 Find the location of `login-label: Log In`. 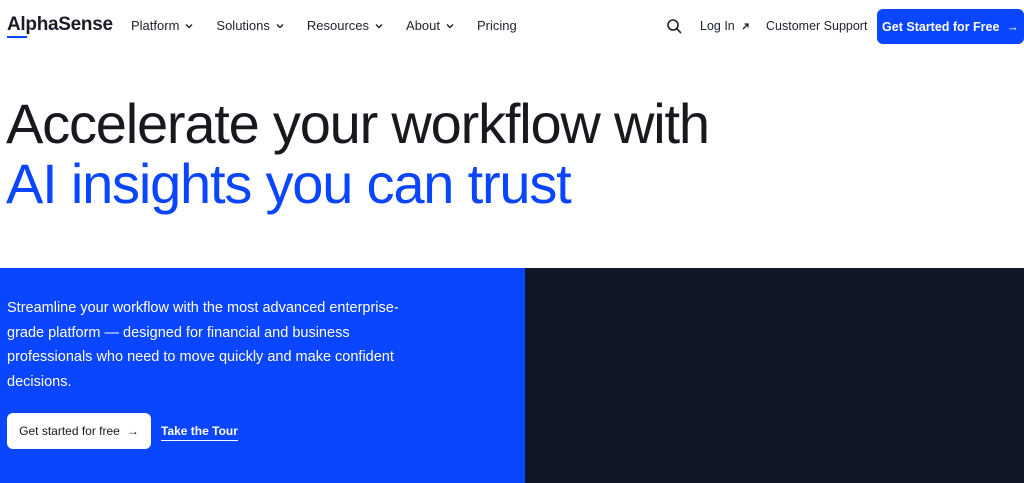

login-label: Log In is located at coordinates (717, 26).